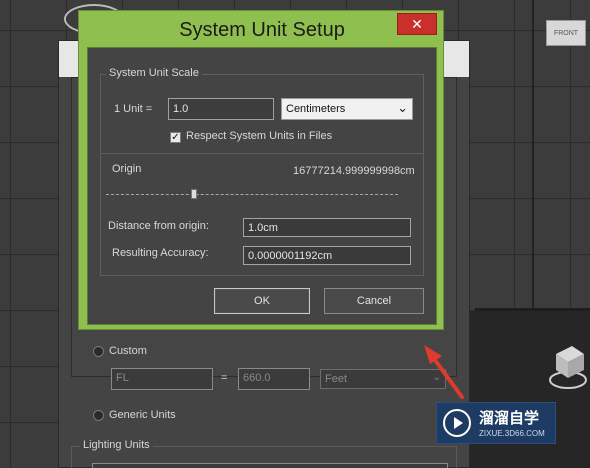  I want to click on origin-value: 16777214.999999998cm, so click(354, 171).